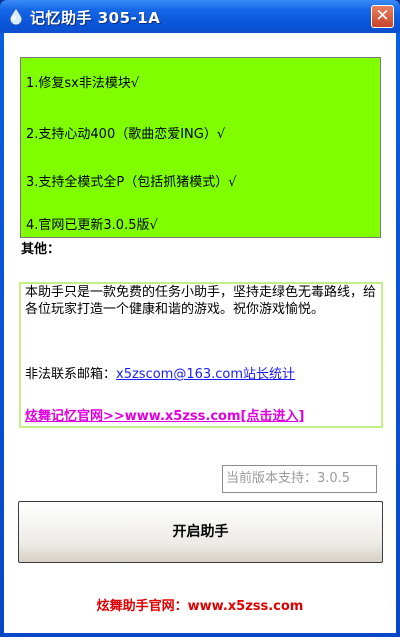 The image size is (400, 637). Describe the element at coordinates (71, 374) in the screenshot. I see `email-label: 非法联系邮箱：` at that location.